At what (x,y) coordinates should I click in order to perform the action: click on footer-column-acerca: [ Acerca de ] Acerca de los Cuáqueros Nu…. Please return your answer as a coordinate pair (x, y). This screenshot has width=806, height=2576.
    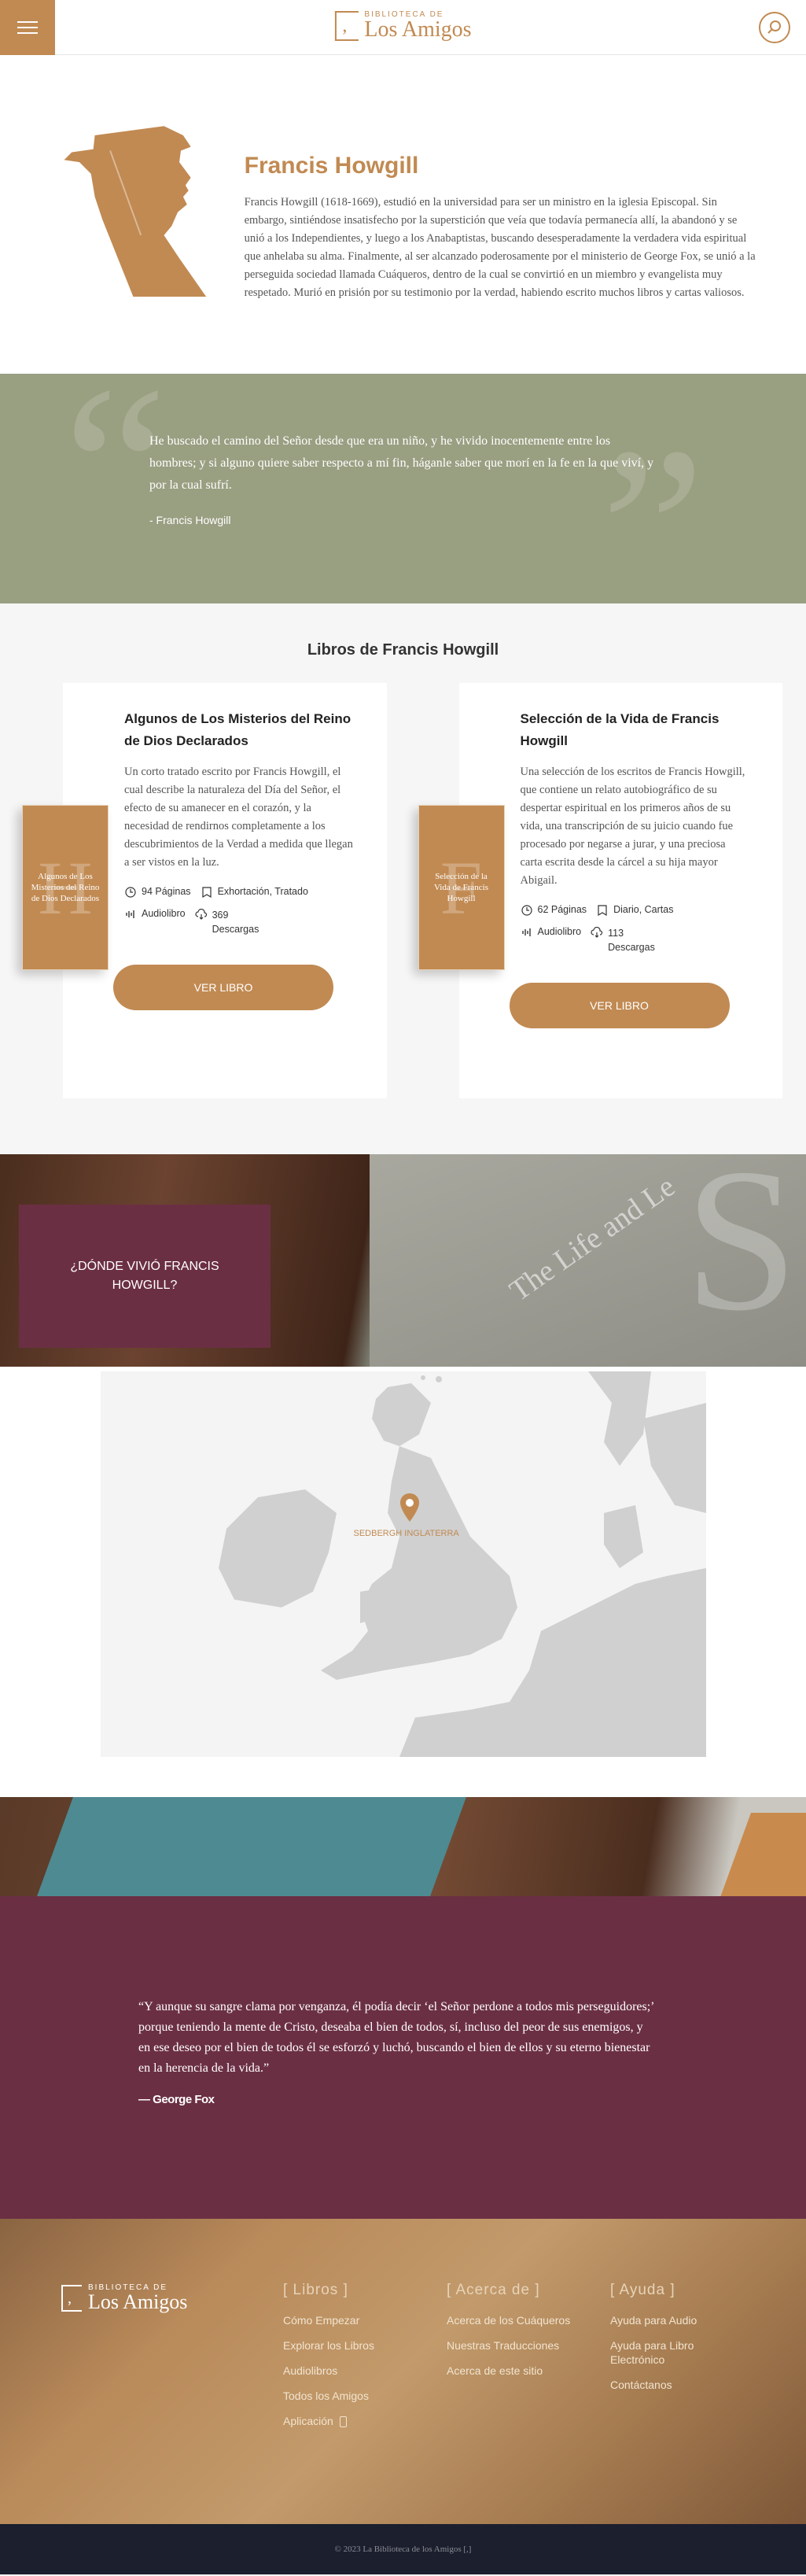
    Looking at the image, I should click on (512, 2403).